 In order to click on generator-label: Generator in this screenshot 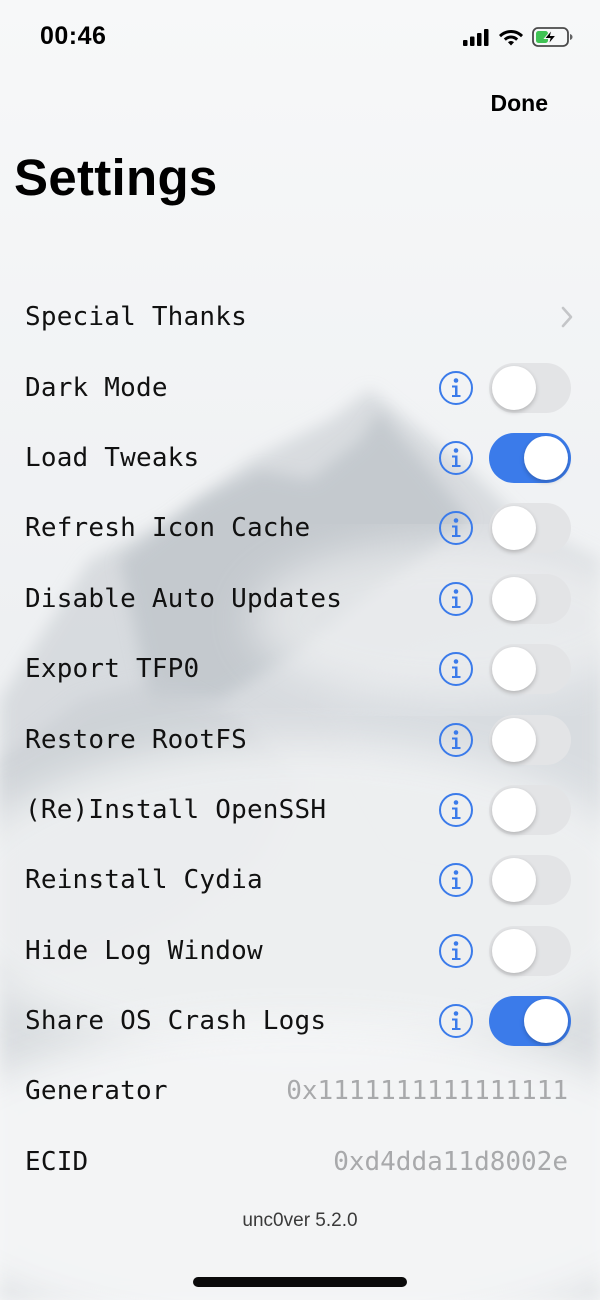, I will do `click(96, 1091)`.